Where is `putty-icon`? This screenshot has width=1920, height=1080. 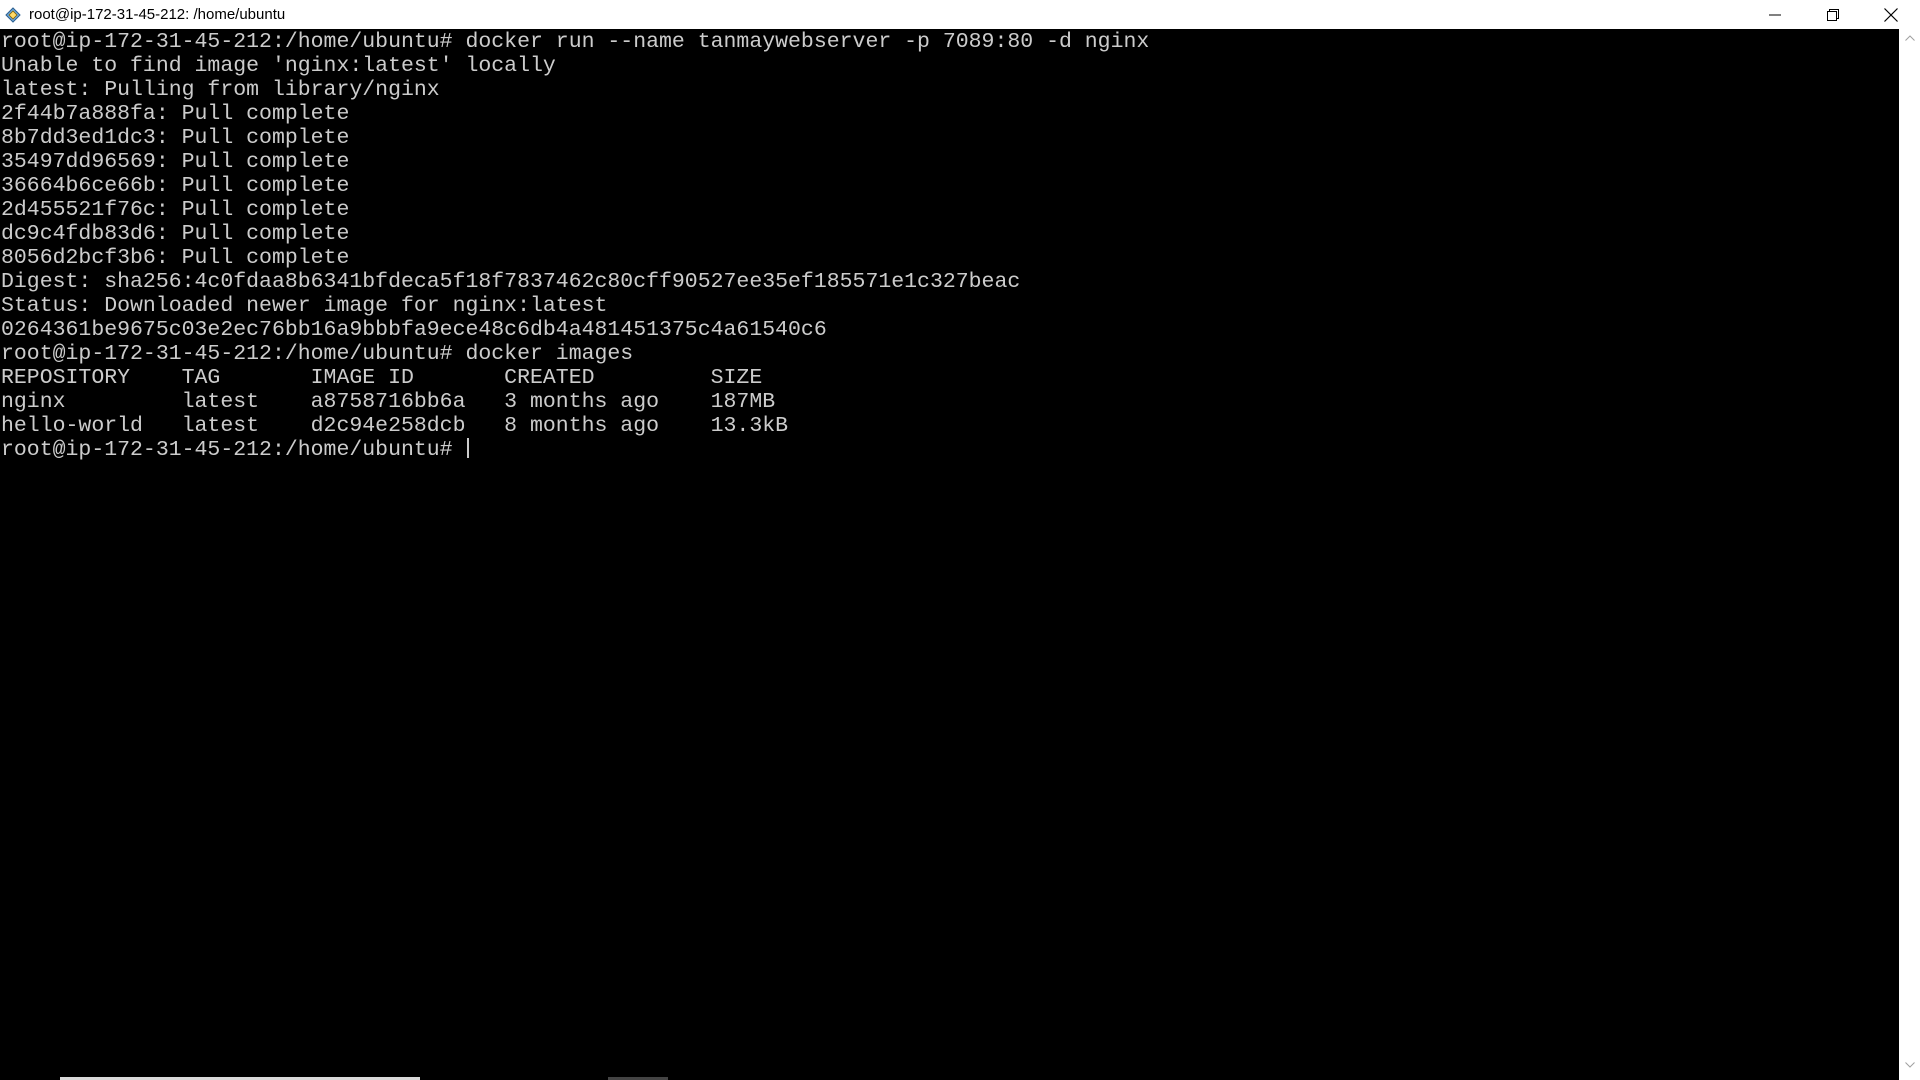 putty-icon is located at coordinates (13, 15).